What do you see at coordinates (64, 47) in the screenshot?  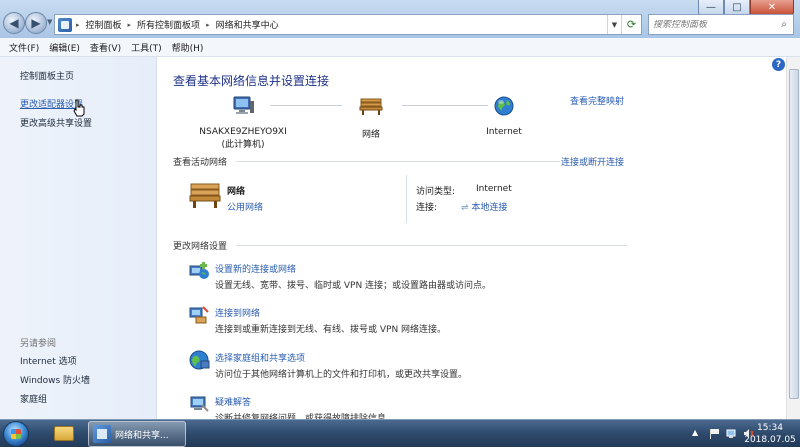 I see `menu-edit: 编辑(E)` at bounding box center [64, 47].